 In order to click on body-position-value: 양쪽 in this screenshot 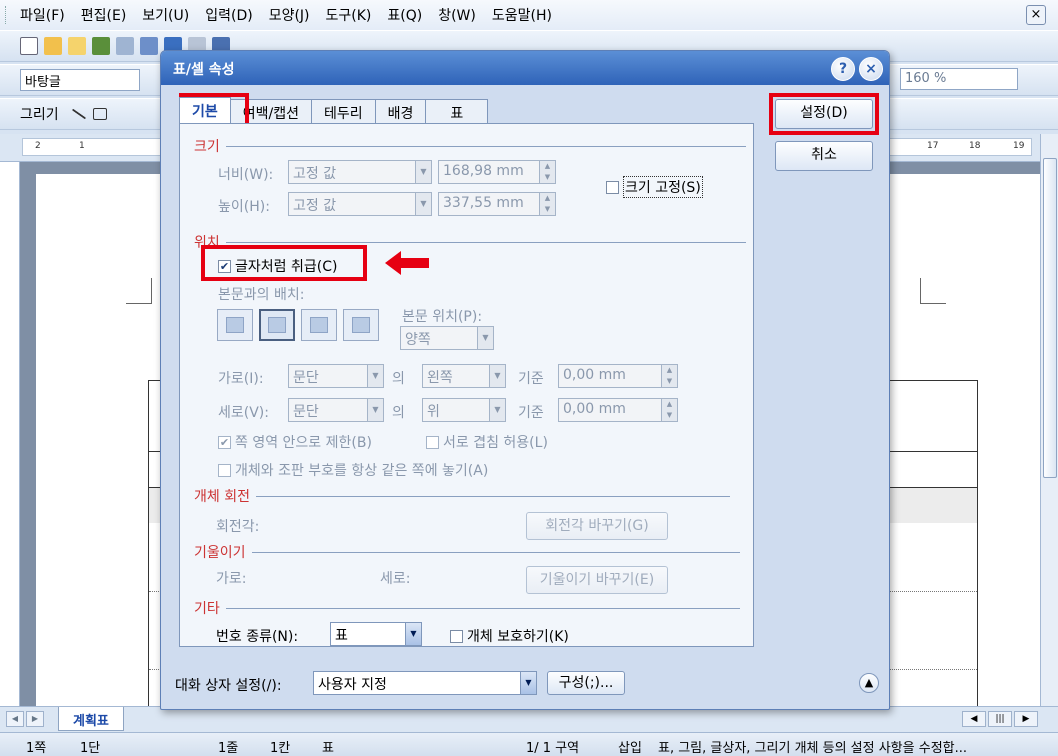, I will do `click(418, 340)`.